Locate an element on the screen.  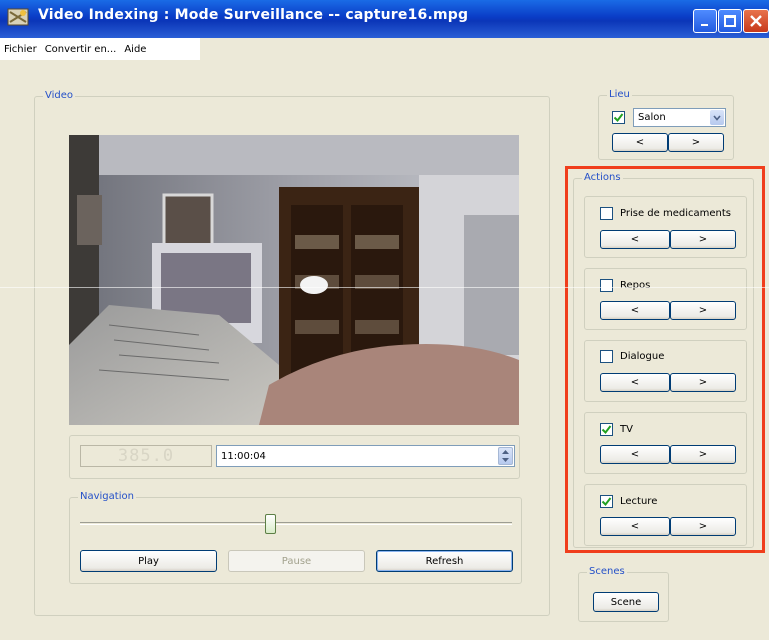
spinner-arrows-icon is located at coordinates (505, 456).